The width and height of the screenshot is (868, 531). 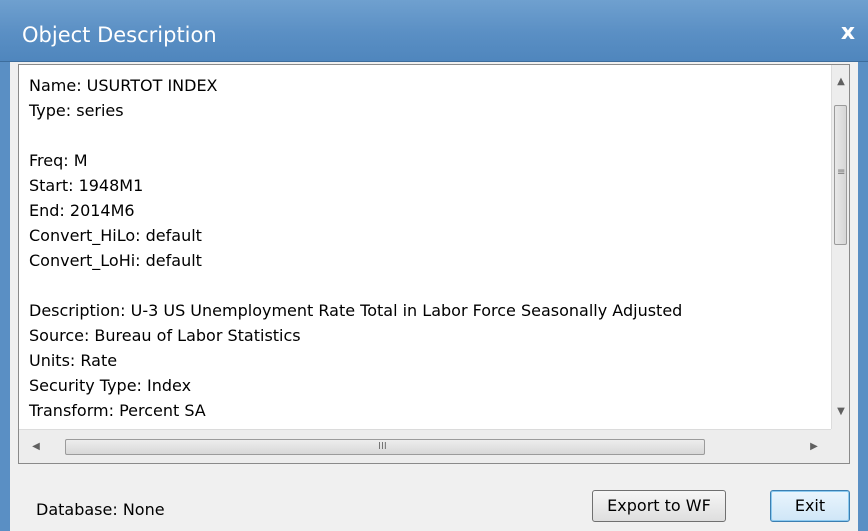 What do you see at coordinates (840, 247) in the screenshot?
I see `vertical-scrollbar: ▲ ≡ ▼` at bounding box center [840, 247].